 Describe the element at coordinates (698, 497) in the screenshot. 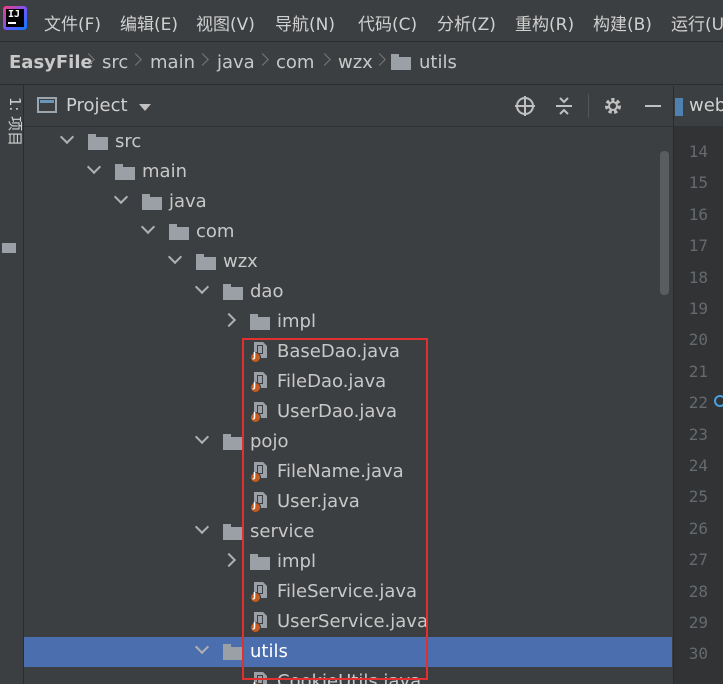

I see `line-number: 25` at that location.